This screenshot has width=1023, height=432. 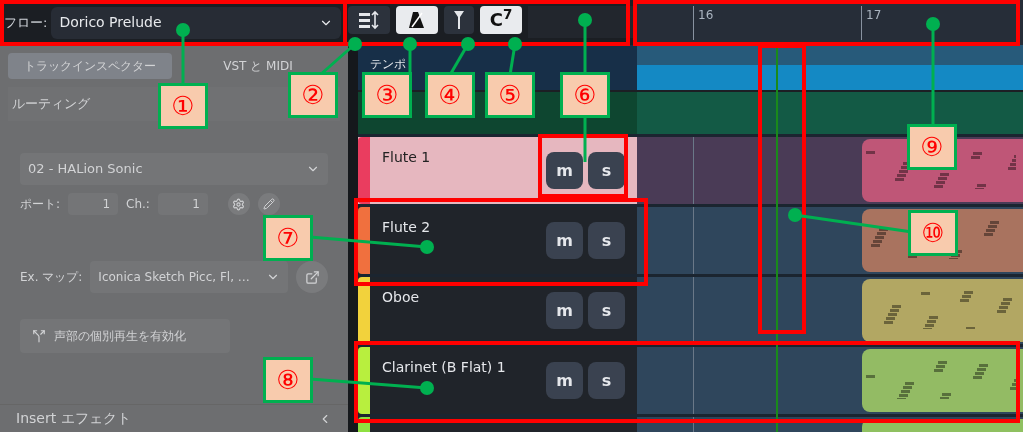 I want to click on settings-icon, so click(x=238, y=204).